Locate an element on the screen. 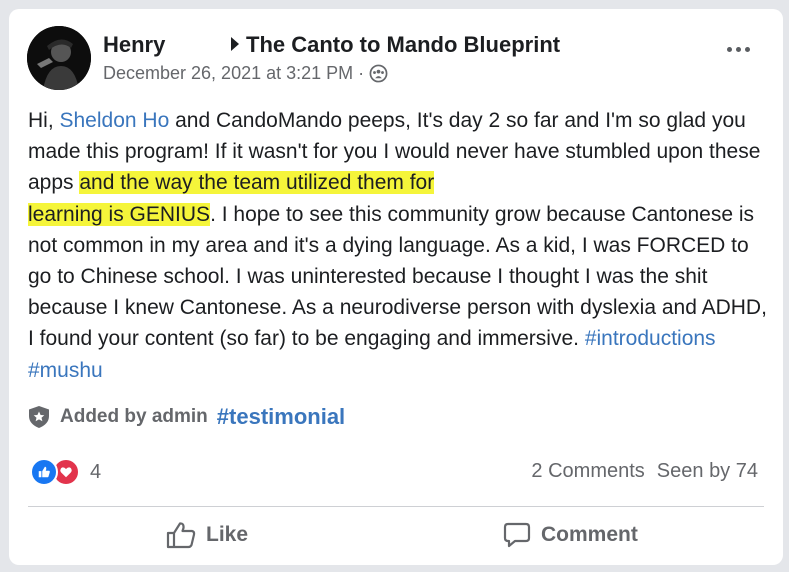 This screenshot has height=572, width=789. group-audience-icon is located at coordinates (378, 73).